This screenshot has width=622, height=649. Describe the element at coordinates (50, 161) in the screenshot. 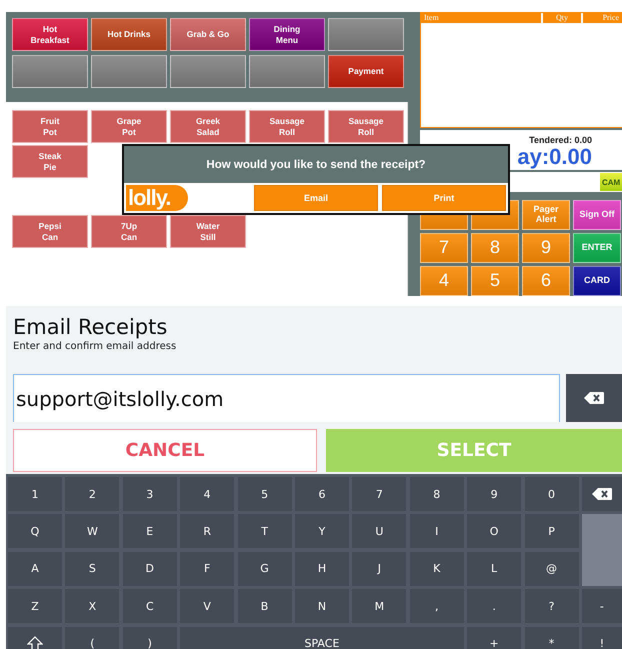

I see `product-button: Steak Pie` at that location.